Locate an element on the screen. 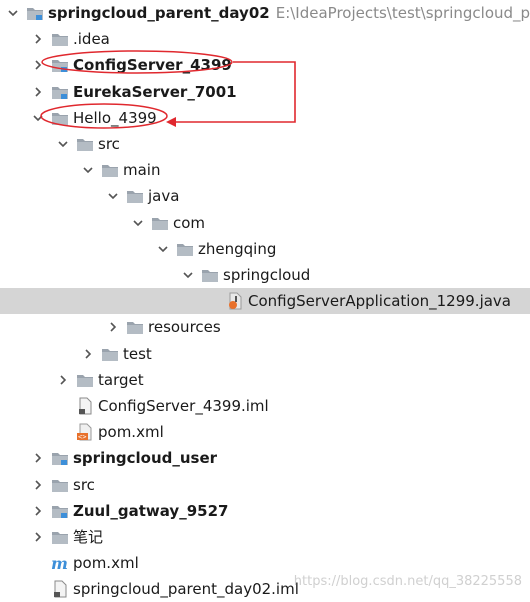 The image size is (530, 602). java-file-icon is located at coordinates (235, 301).